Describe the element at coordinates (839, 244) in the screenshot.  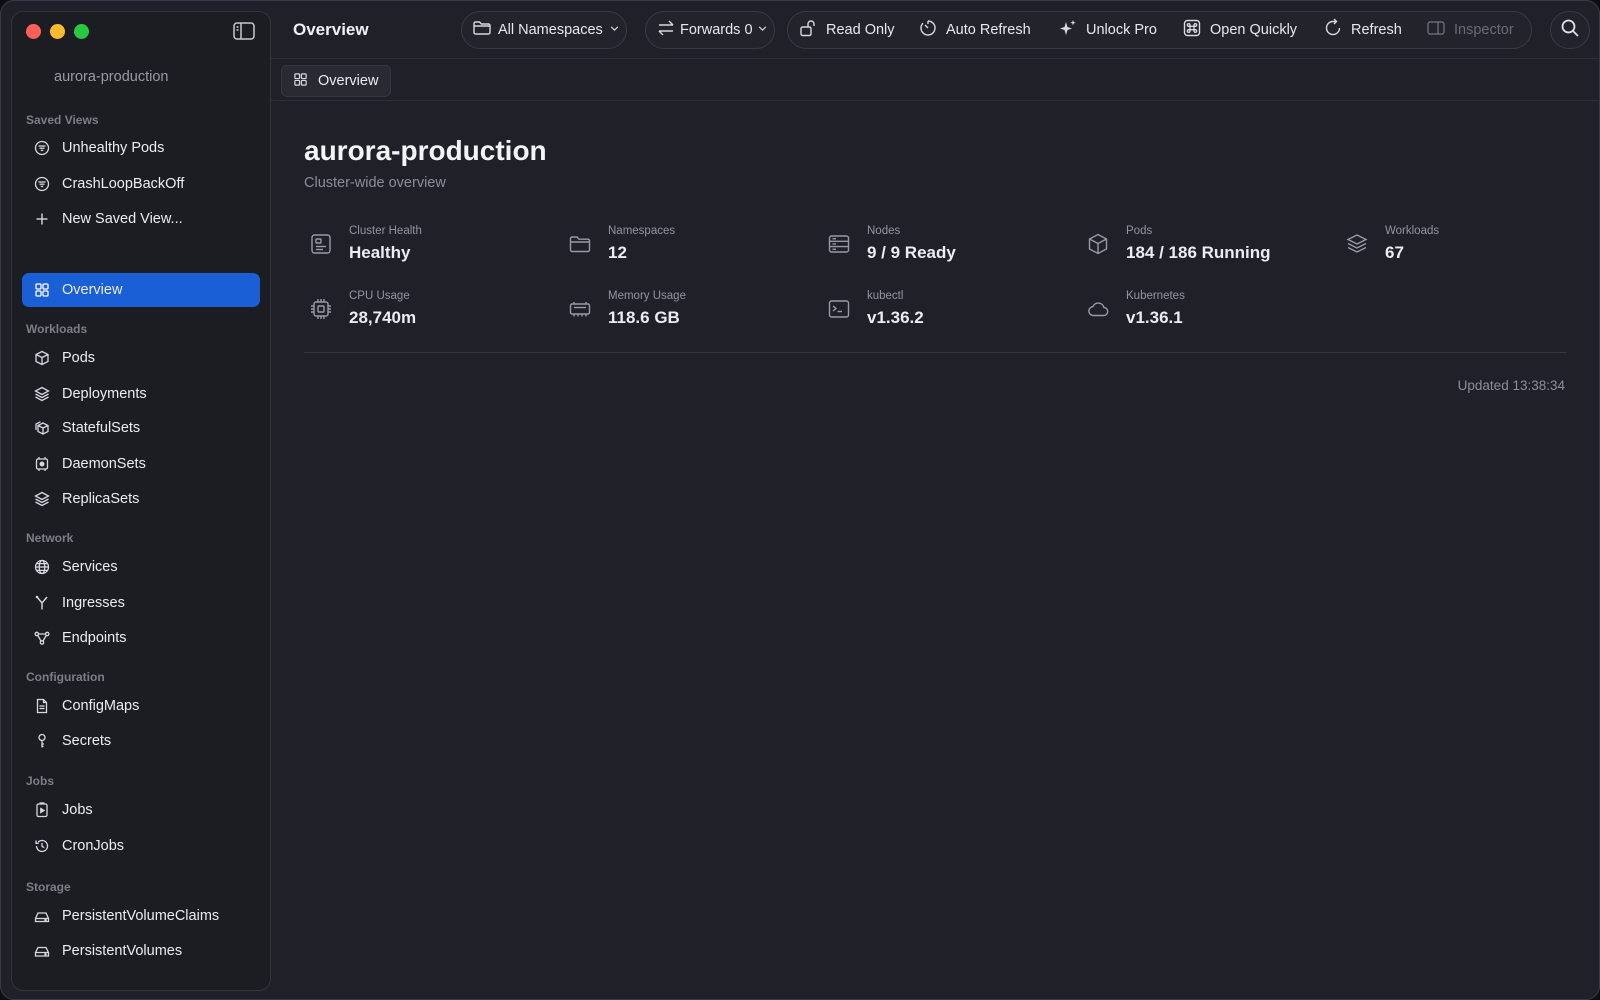
I see `server-icon` at that location.